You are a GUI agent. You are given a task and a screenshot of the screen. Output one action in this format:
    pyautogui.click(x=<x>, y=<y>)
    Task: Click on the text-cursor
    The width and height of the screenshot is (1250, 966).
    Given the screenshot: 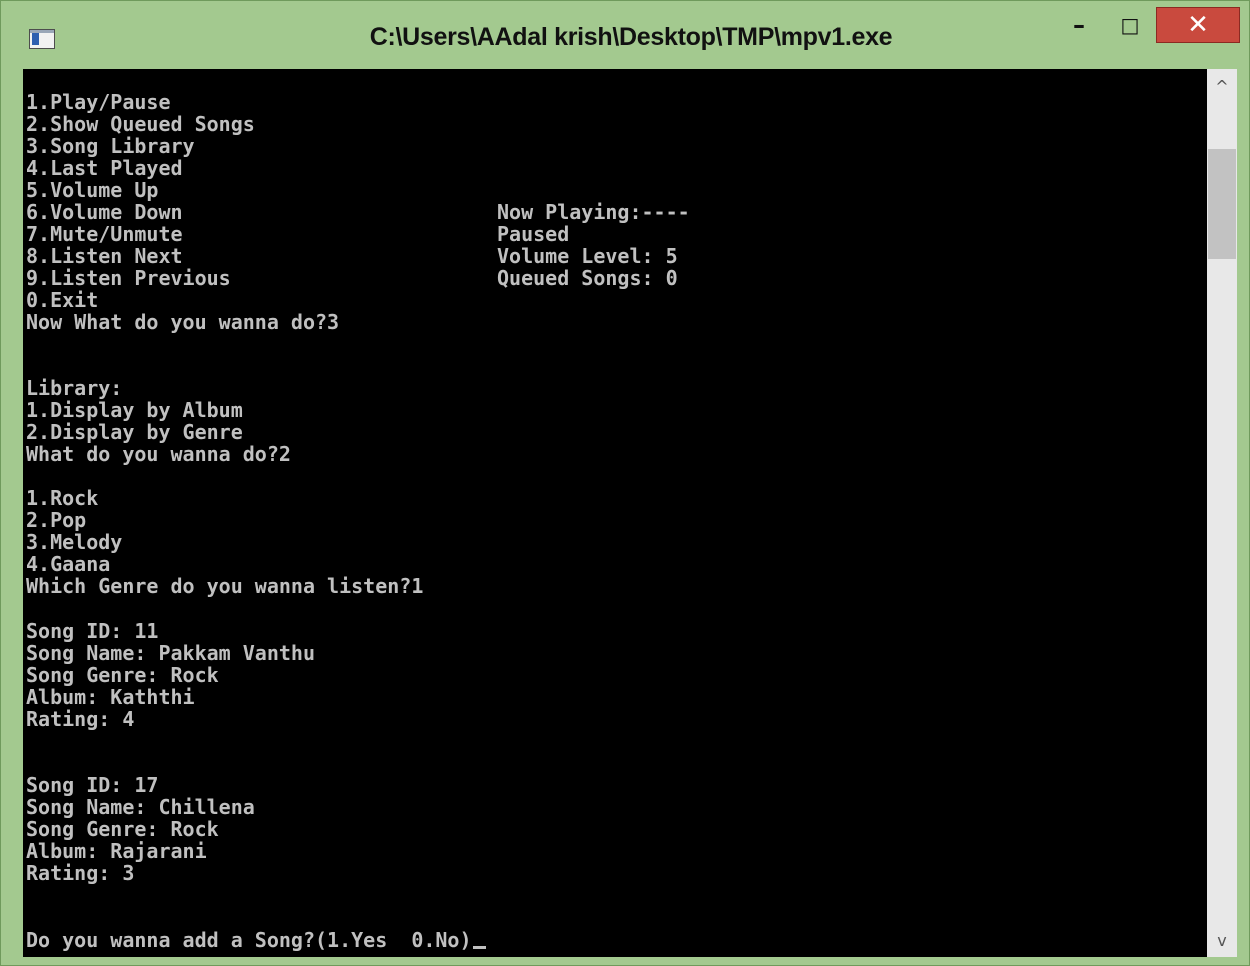 What is the action you would take?
    pyautogui.click(x=479, y=947)
    